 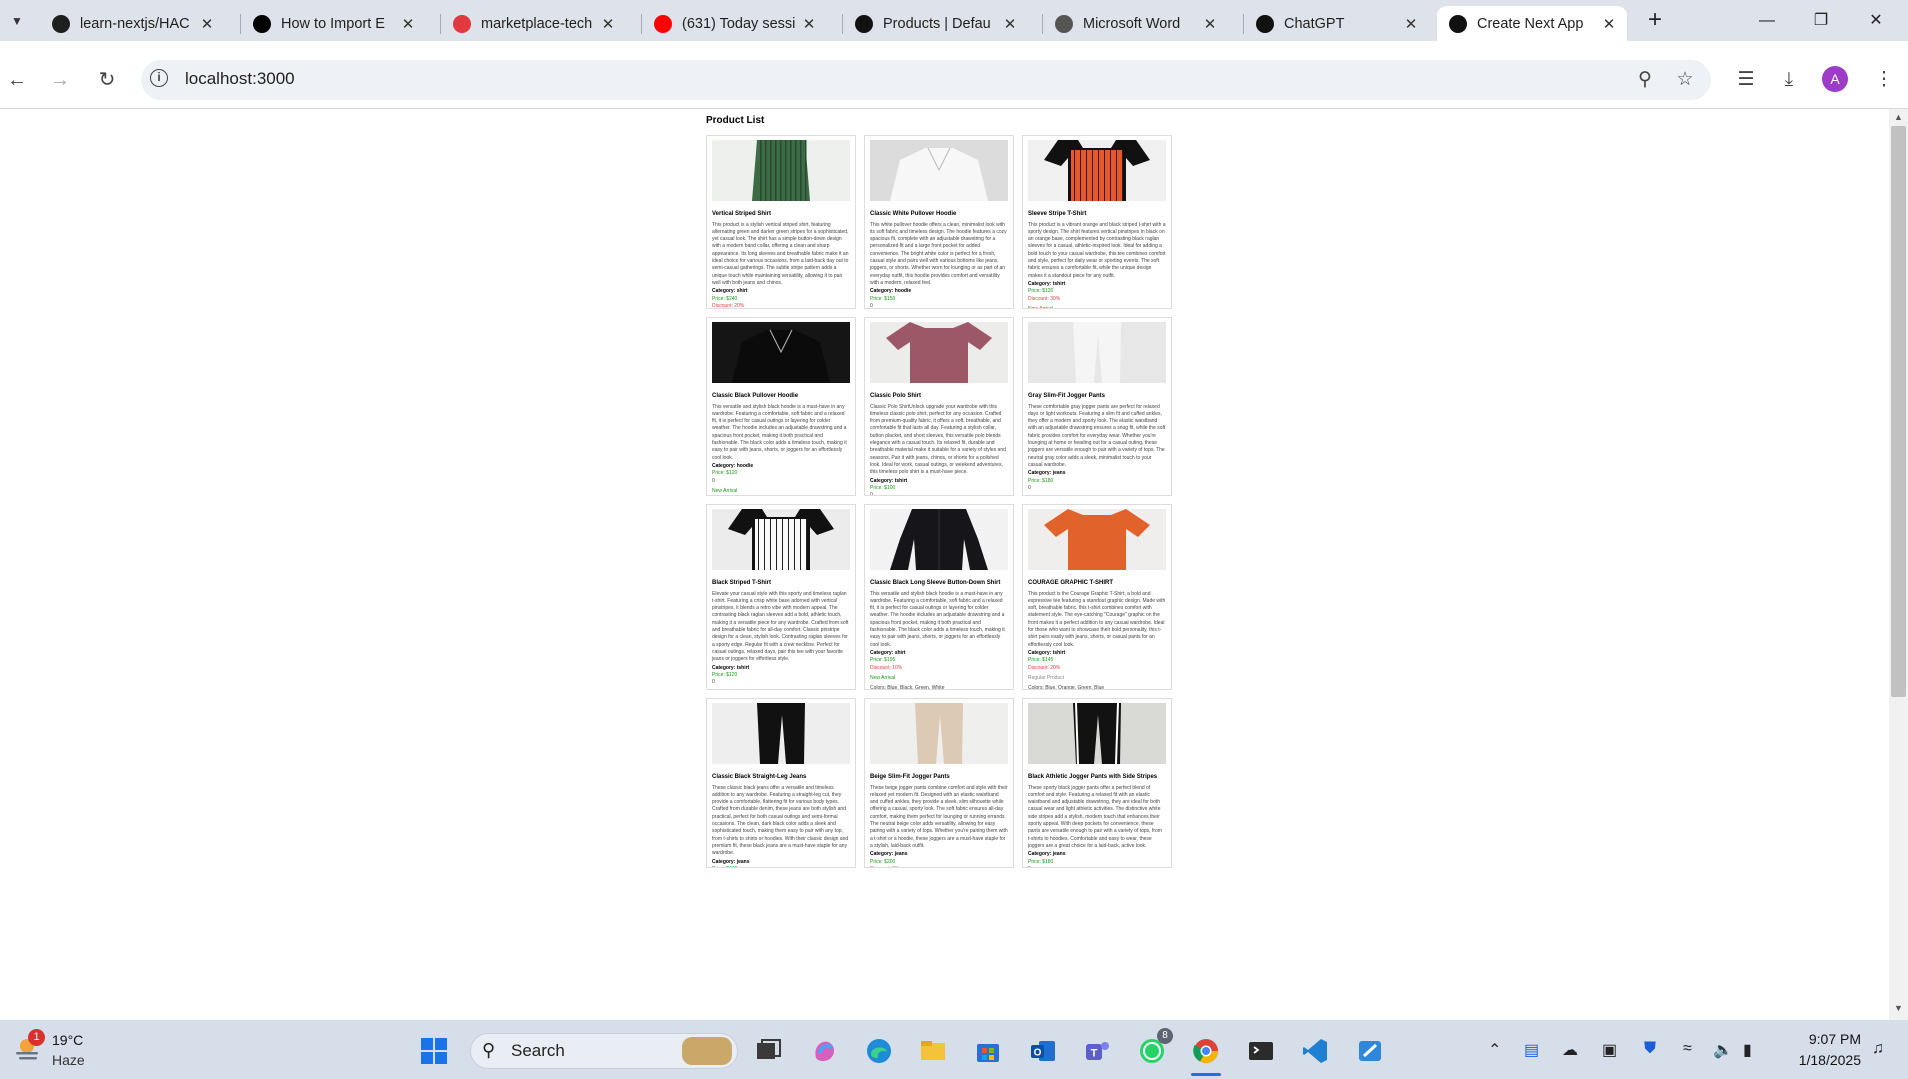 What do you see at coordinates (1821, 21) in the screenshot?
I see `restore-button: ❐` at bounding box center [1821, 21].